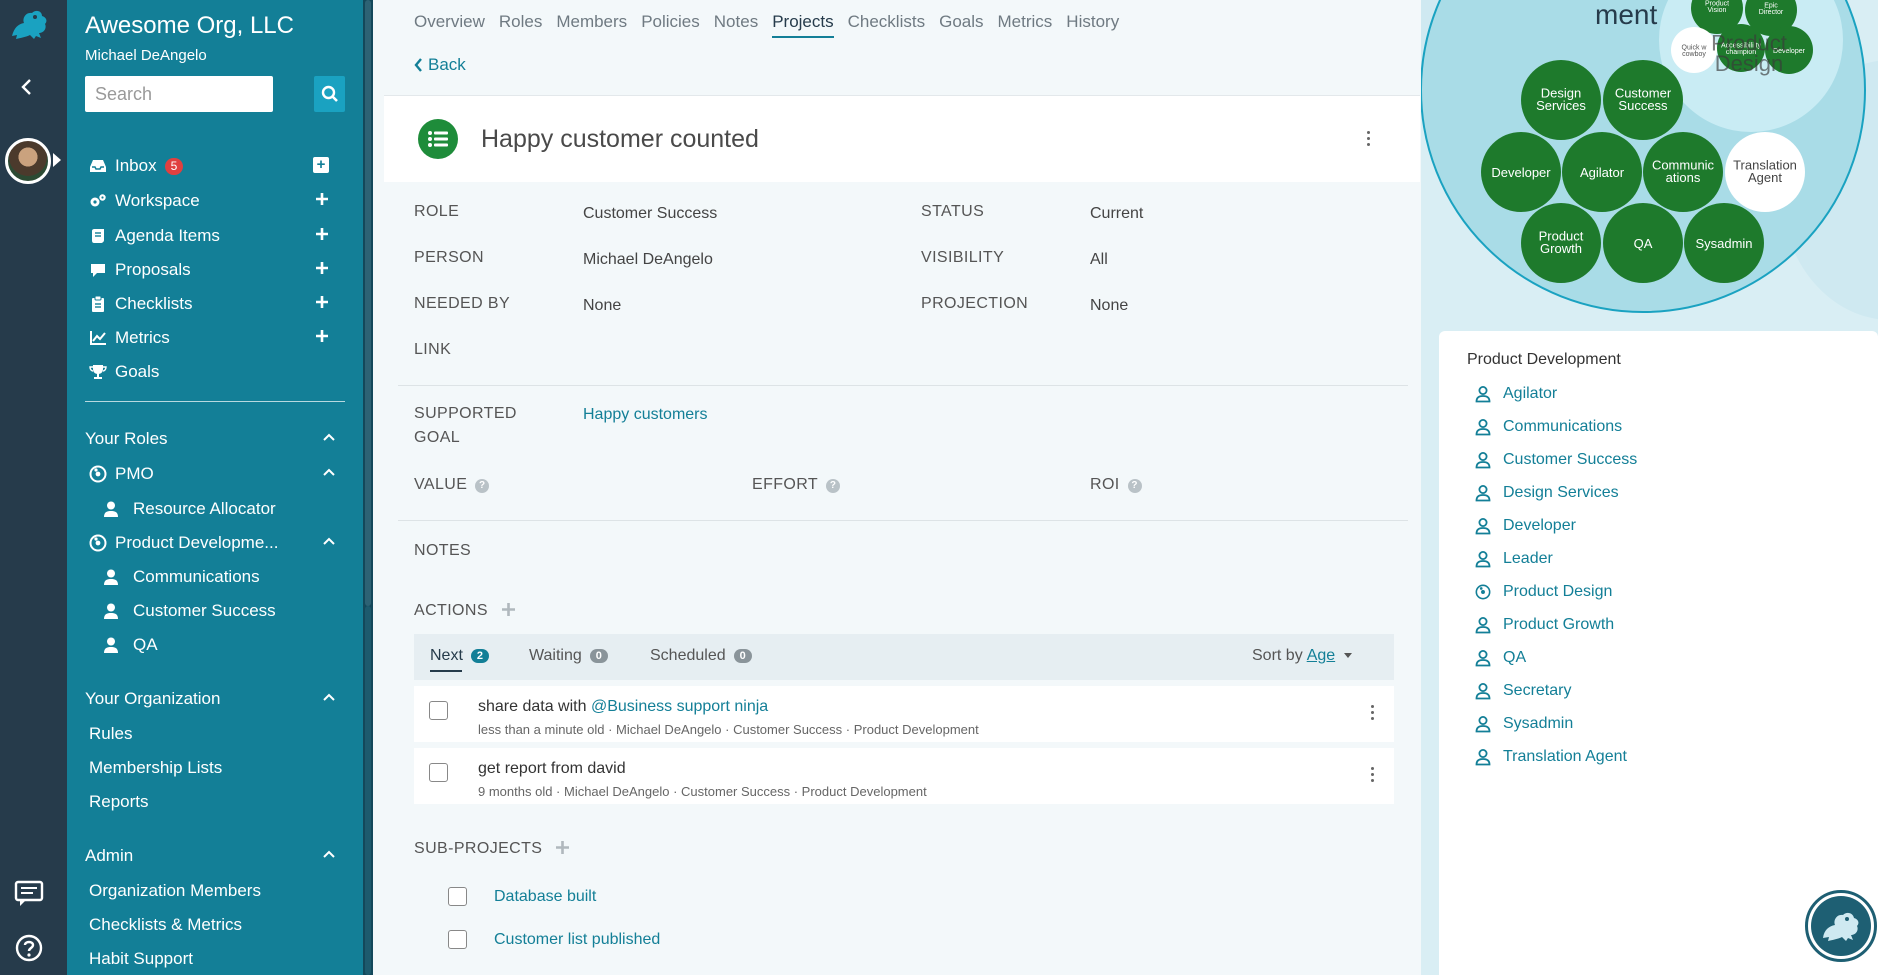 The image size is (1878, 975). I want to click on role-list-item: Developer, so click(1525, 526).